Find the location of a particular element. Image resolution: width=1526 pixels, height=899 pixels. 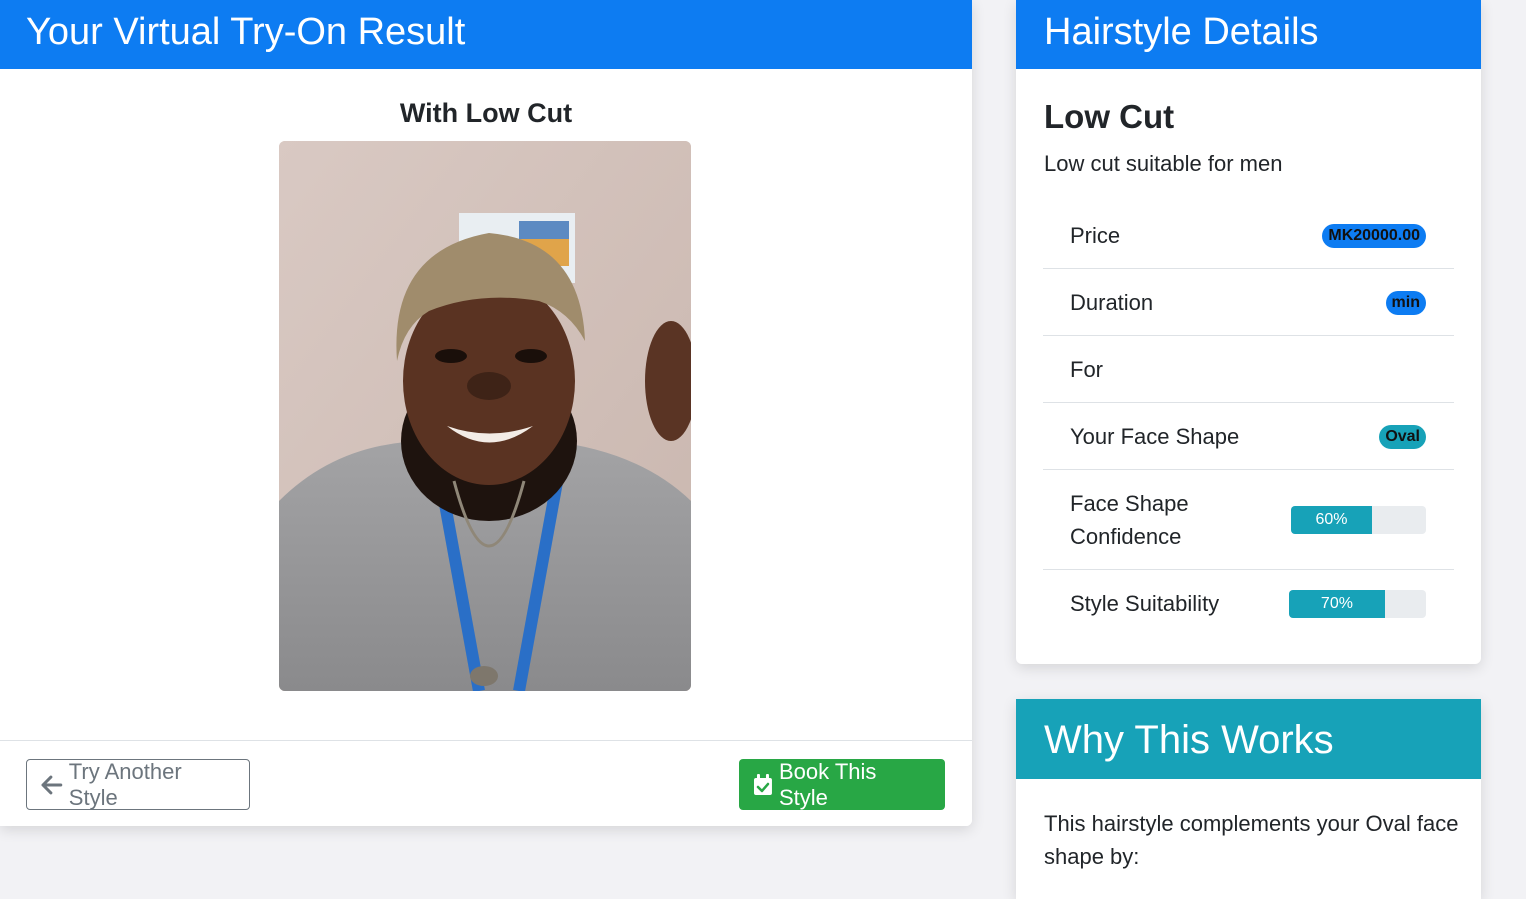

result-card-header: Your Virtual Try-On Result is located at coordinates (486, 34).